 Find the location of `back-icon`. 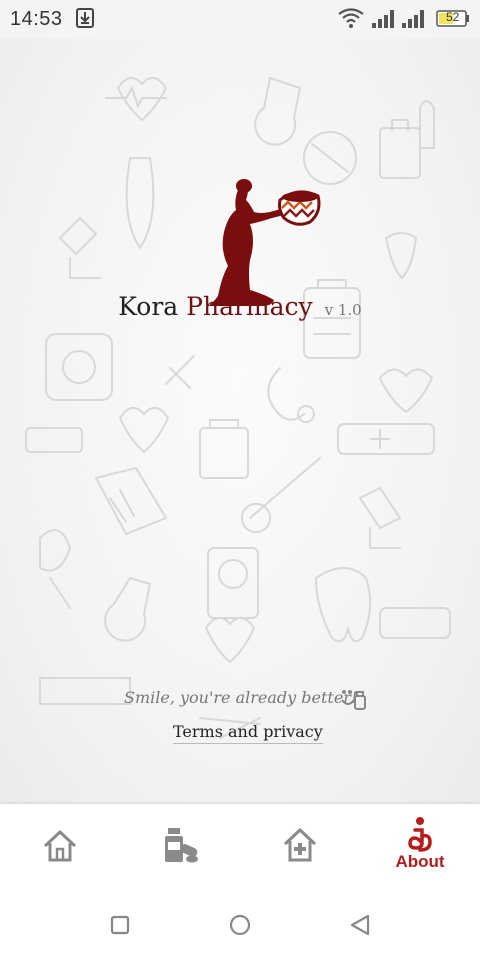

back-icon is located at coordinates (360, 925).